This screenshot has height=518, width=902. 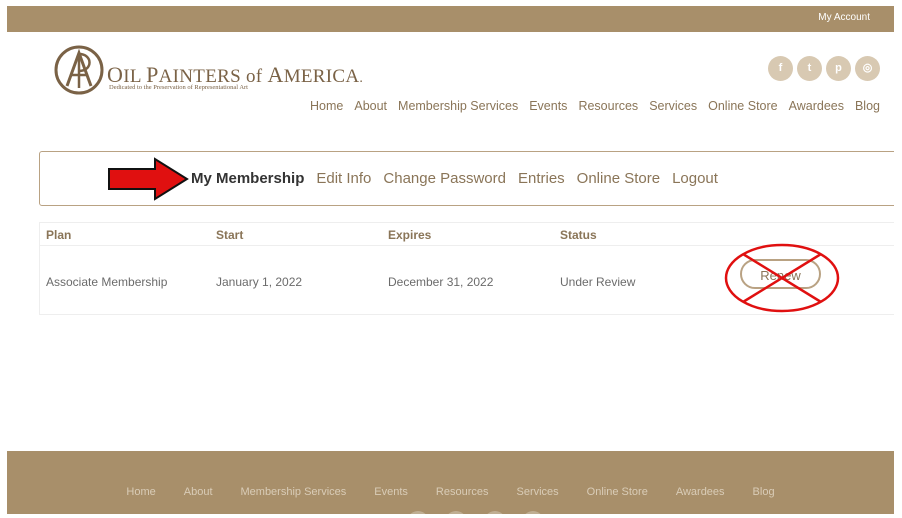 I want to click on nav-membership-services: Membership Services, so click(x=458, y=106).